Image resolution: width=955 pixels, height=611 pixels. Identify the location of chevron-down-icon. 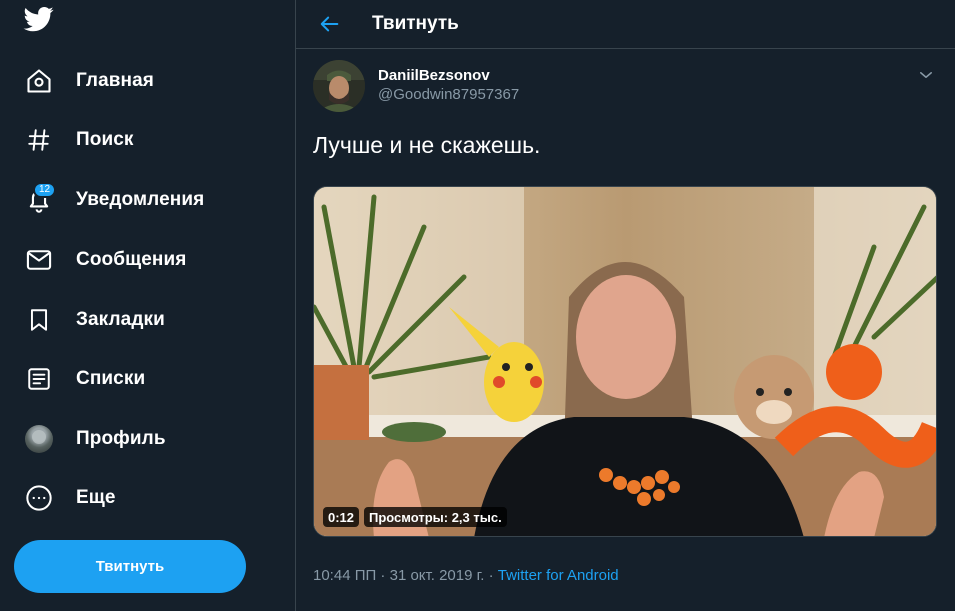
(926, 75).